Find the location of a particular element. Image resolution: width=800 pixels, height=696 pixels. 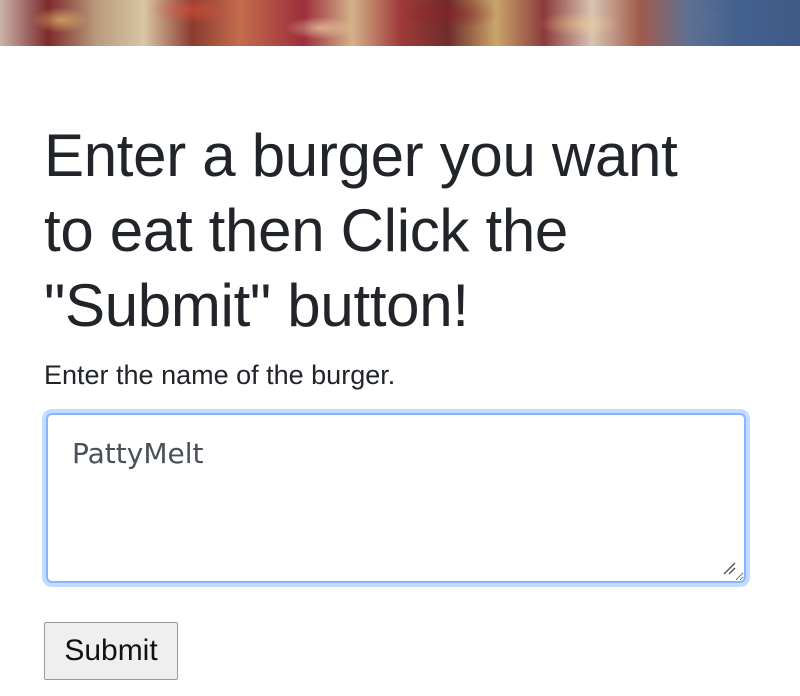

burger-name-label: Enter the name of the burger. is located at coordinates (220, 375).